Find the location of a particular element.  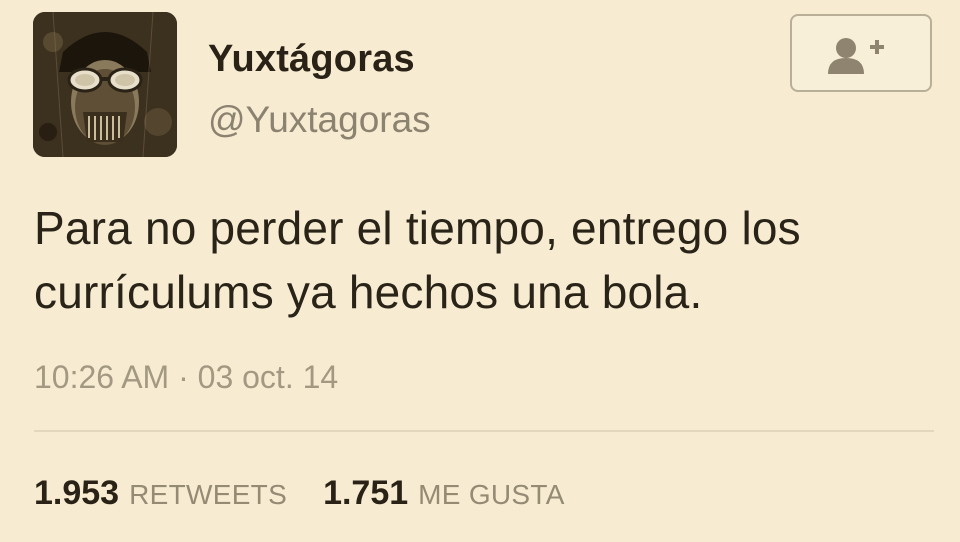

likes-label: ME GUSTA is located at coordinates (491, 494).